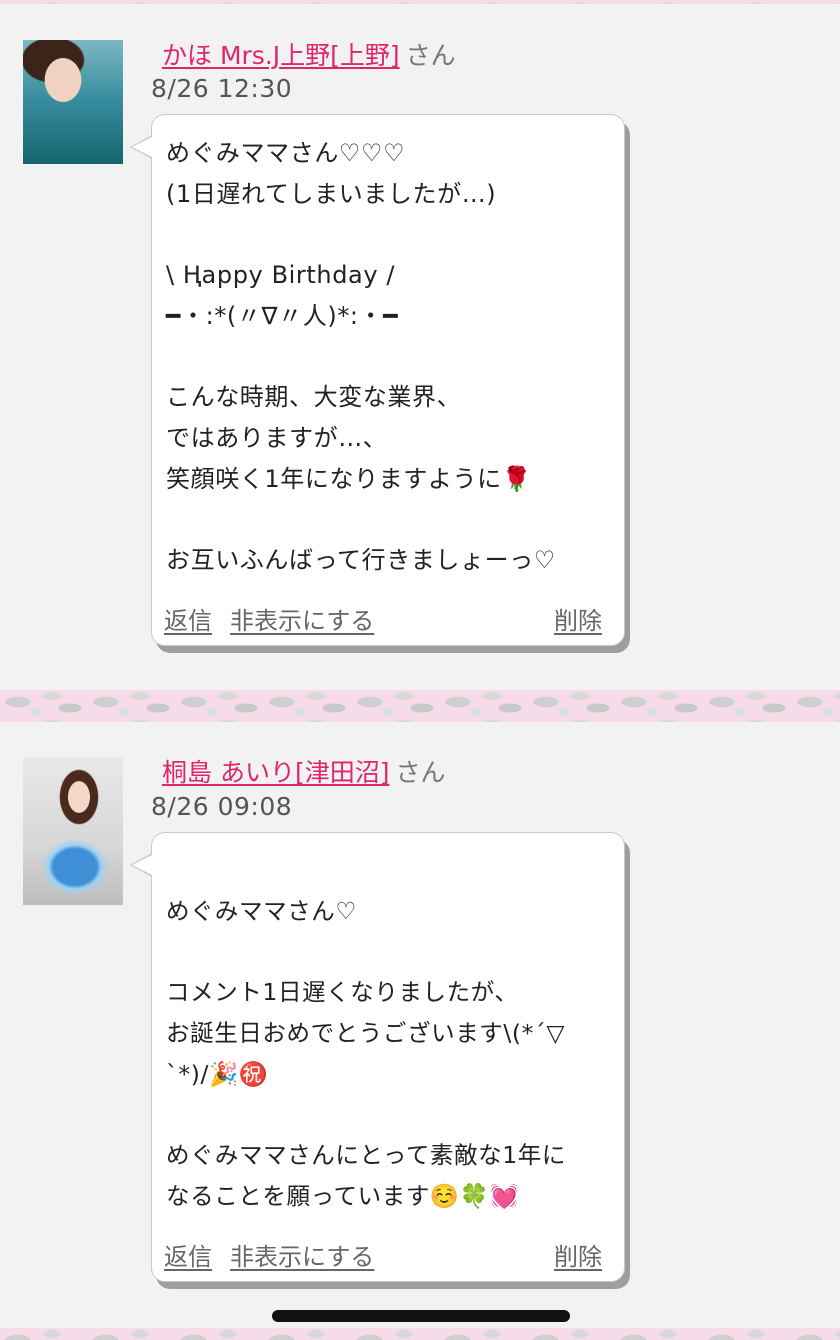 This screenshot has height=1340, width=840. What do you see at coordinates (420, 706) in the screenshot?
I see `leopard-divider` at bounding box center [420, 706].